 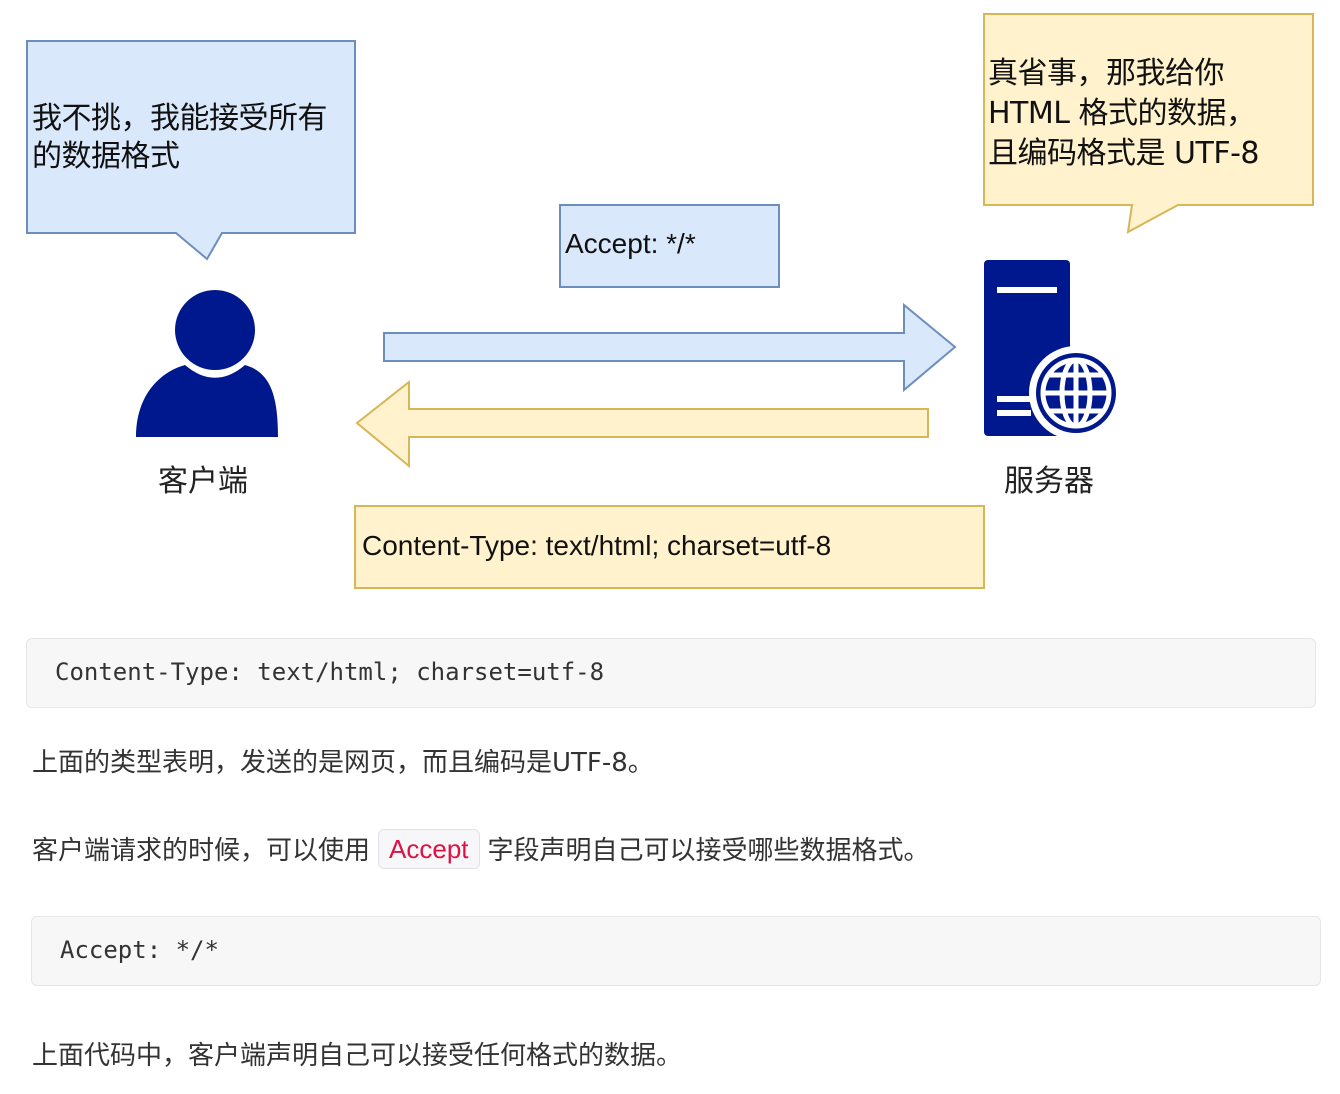 What do you see at coordinates (671, 673) in the screenshot?
I see `code-block-content-type: Content-Type: text/html; charset=utf-8` at bounding box center [671, 673].